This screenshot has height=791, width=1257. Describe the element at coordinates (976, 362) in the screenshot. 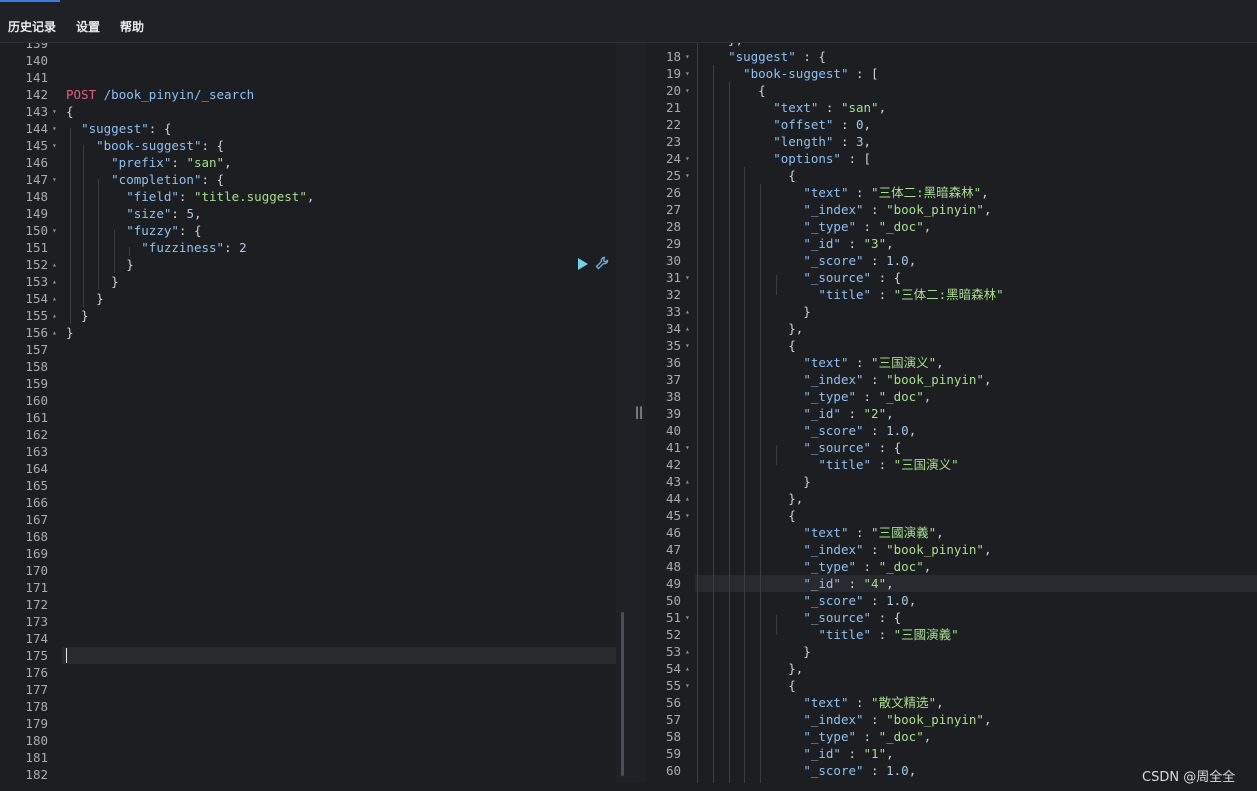

I see `code-line: "text" : "三国演义",` at that location.